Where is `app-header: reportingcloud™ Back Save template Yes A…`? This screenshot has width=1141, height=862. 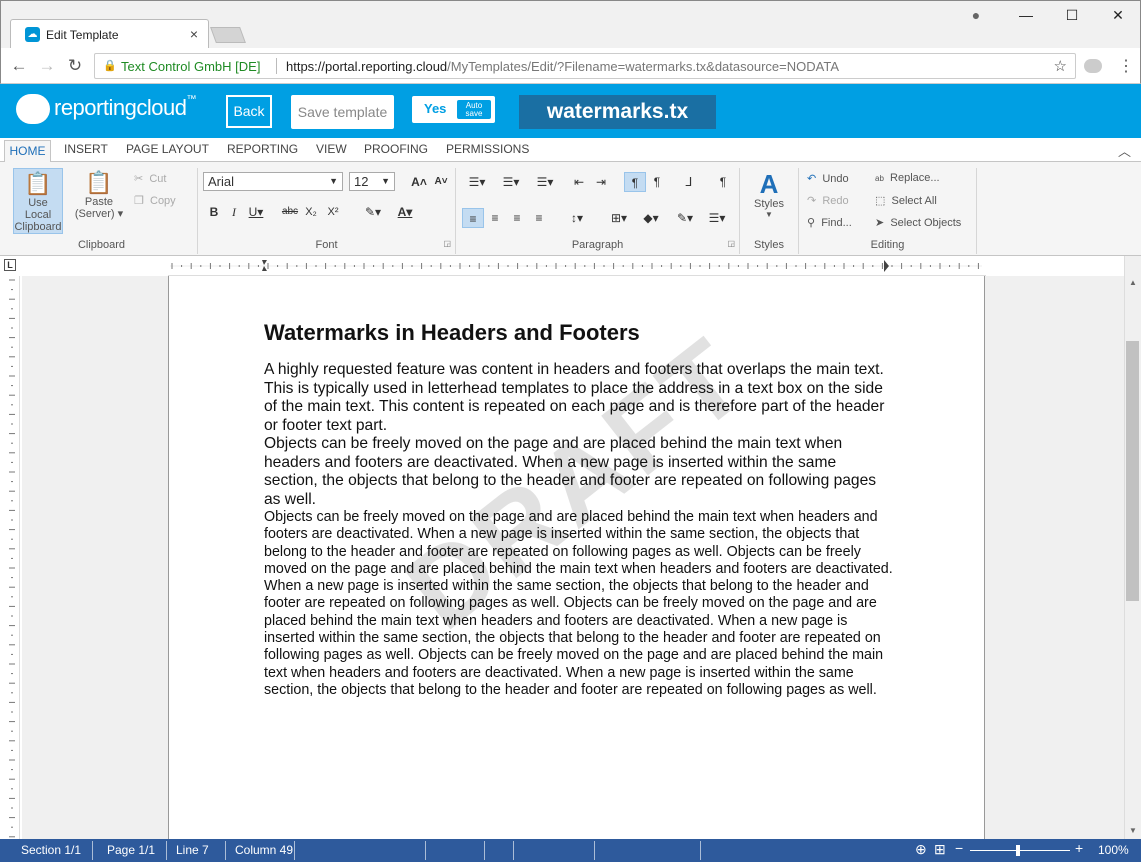
app-header: reportingcloud™ Back Save template Yes A… is located at coordinates (570, 111).